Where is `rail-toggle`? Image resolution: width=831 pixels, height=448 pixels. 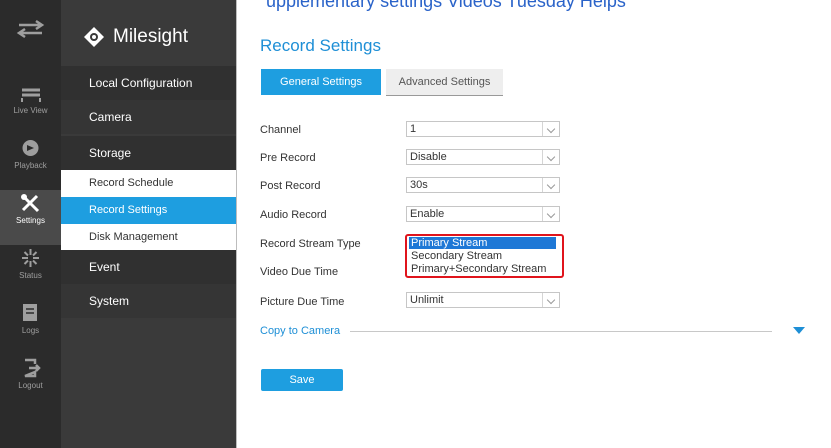
rail-toggle is located at coordinates (30, 36).